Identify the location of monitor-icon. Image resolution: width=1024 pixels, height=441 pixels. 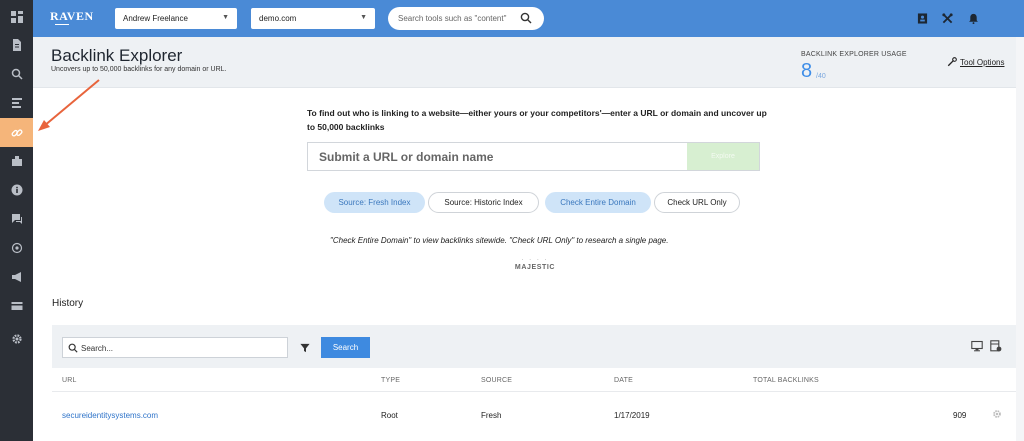
(977, 346).